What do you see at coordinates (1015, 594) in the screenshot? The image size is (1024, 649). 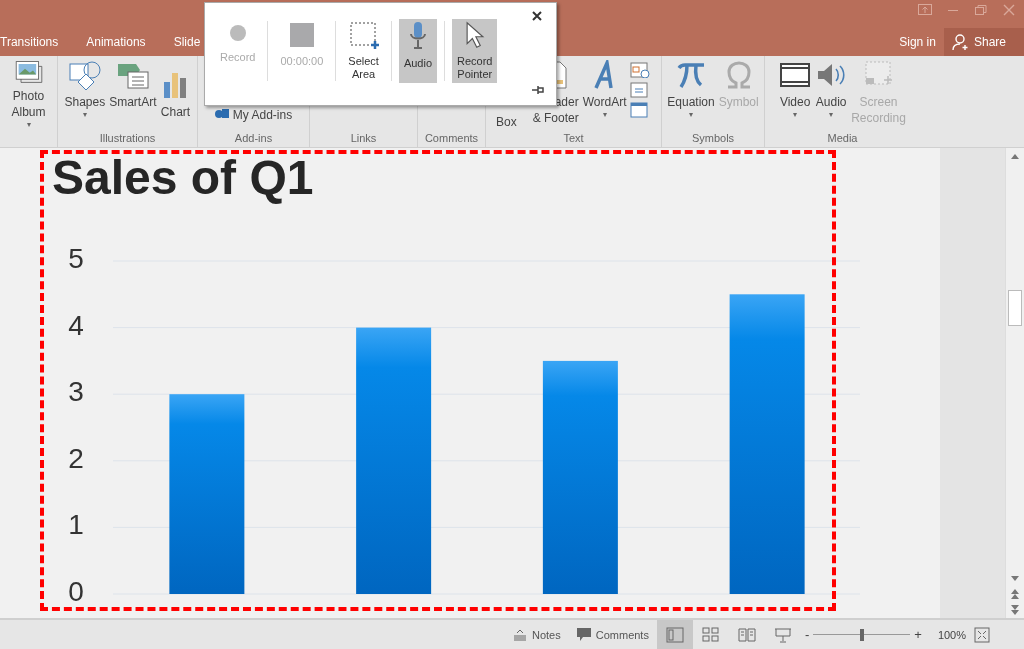 I see `previous-slide-icon` at bounding box center [1015, 594].